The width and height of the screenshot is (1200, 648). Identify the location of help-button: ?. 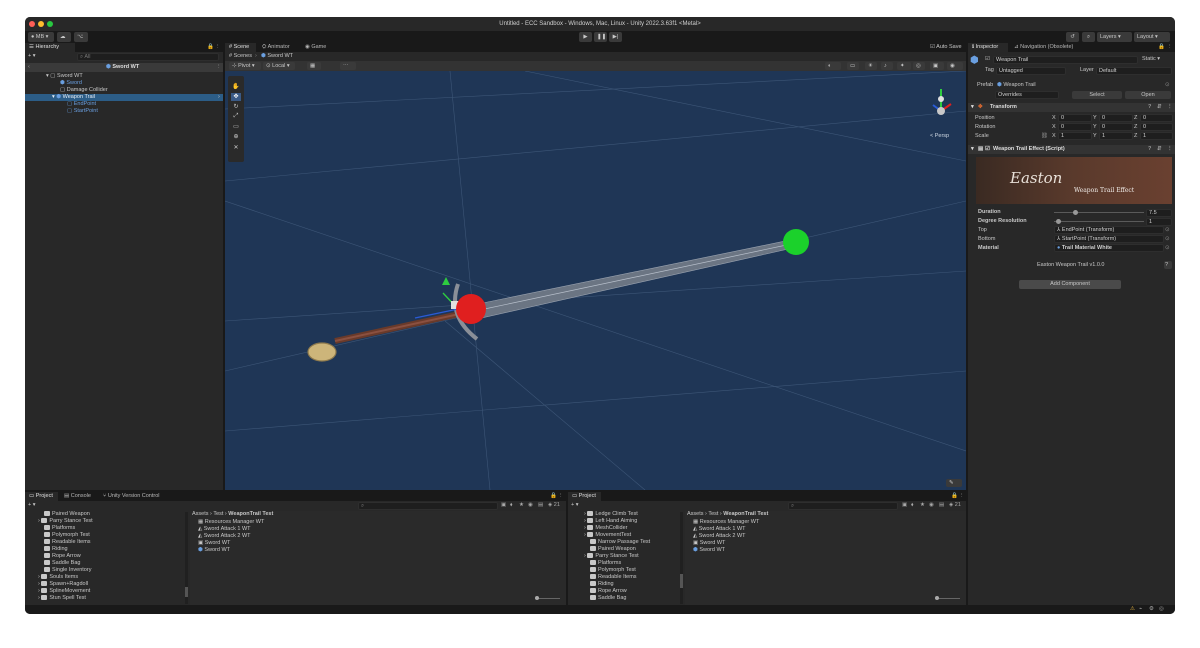
(1168, 265).